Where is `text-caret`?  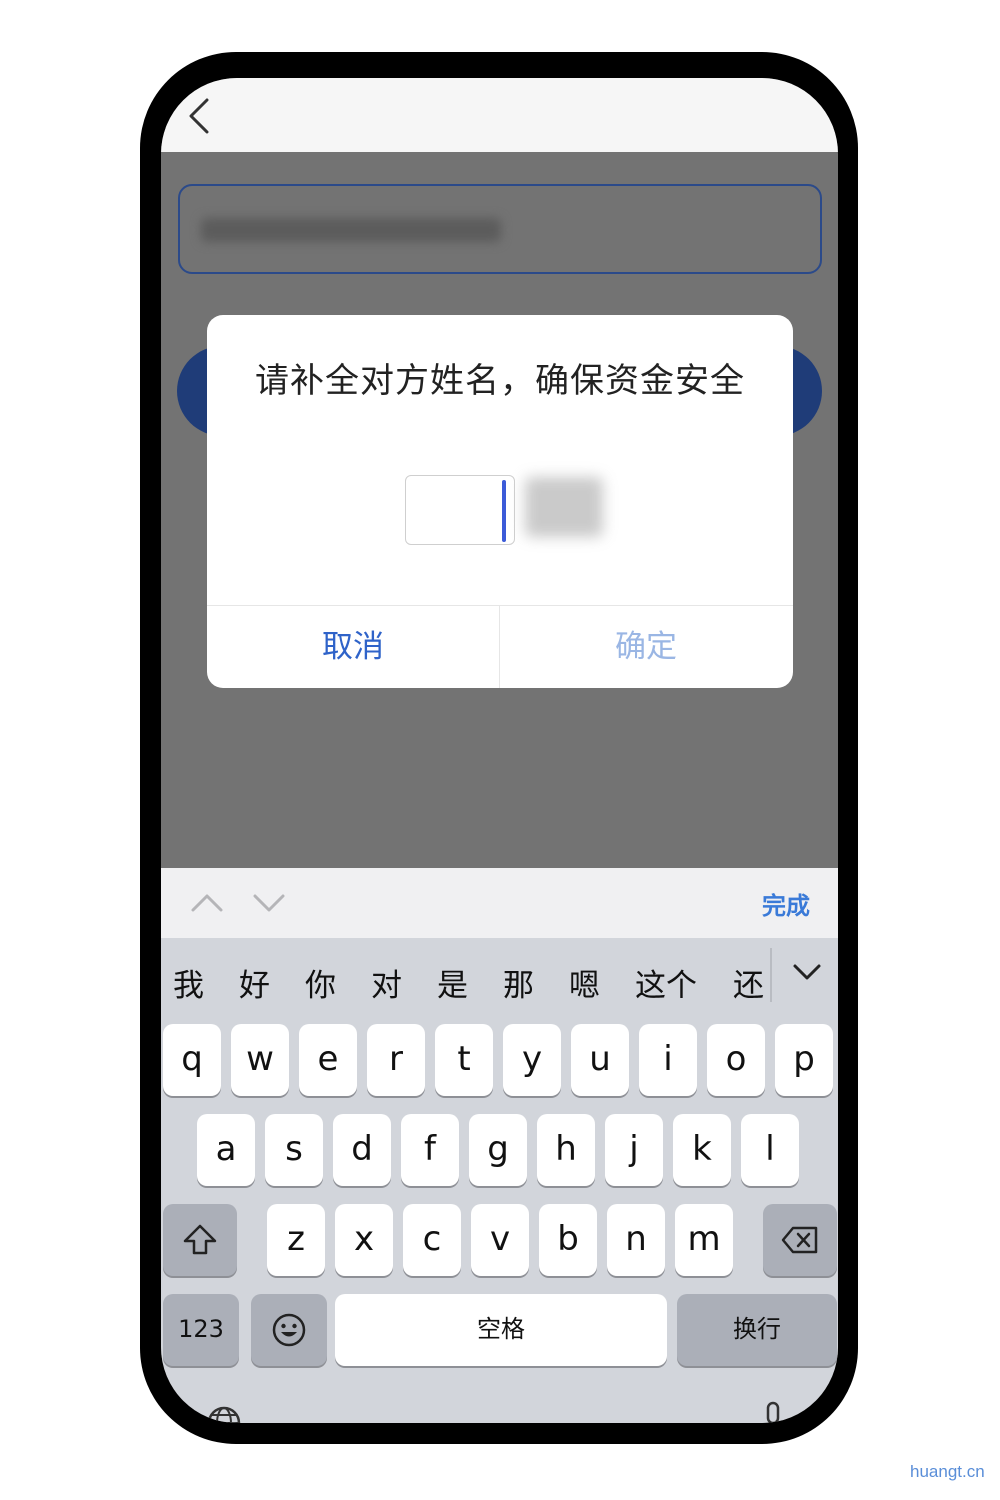 text-caret is located at coordinates (504, 511).